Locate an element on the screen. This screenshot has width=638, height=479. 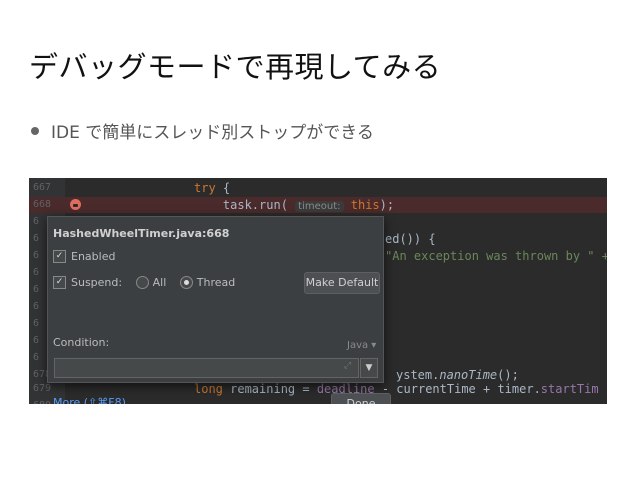
code-brace: { is located at coordinates (223, 188).